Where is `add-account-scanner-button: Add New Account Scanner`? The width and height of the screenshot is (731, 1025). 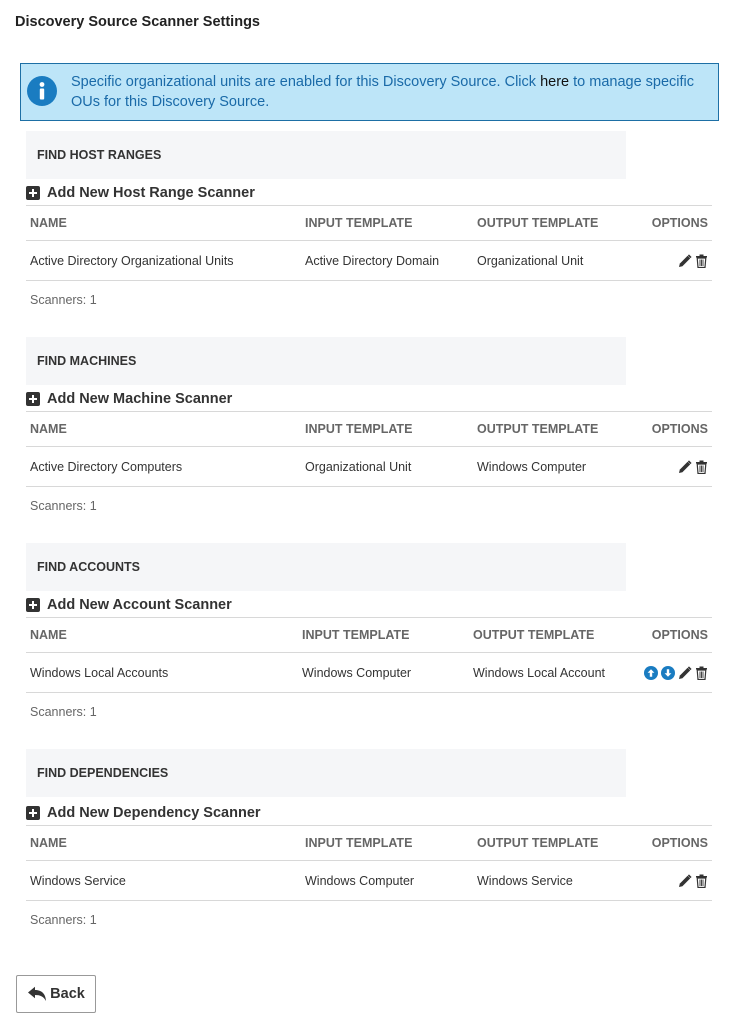 add-account-scanner-button: Add New Account Scanner is located at coordinates (369, 605).